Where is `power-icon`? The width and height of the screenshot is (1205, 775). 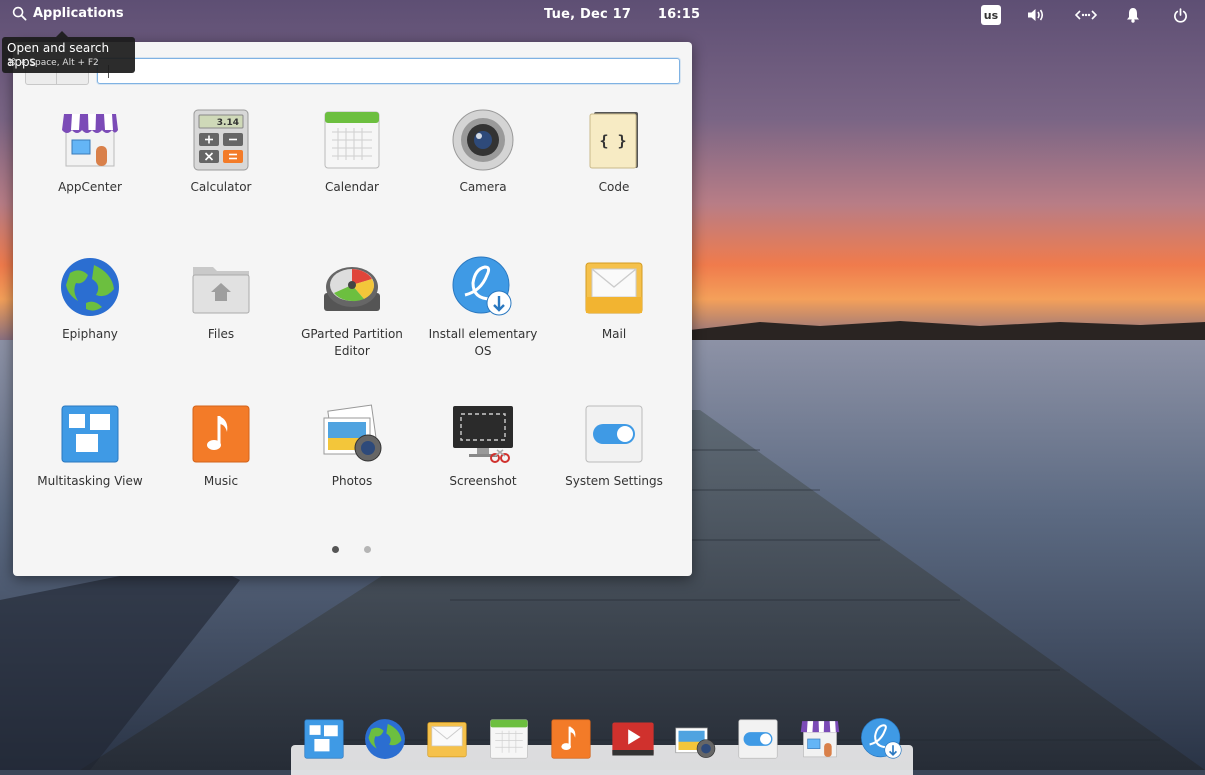
power-icon is located at coordinates (1180, 15).